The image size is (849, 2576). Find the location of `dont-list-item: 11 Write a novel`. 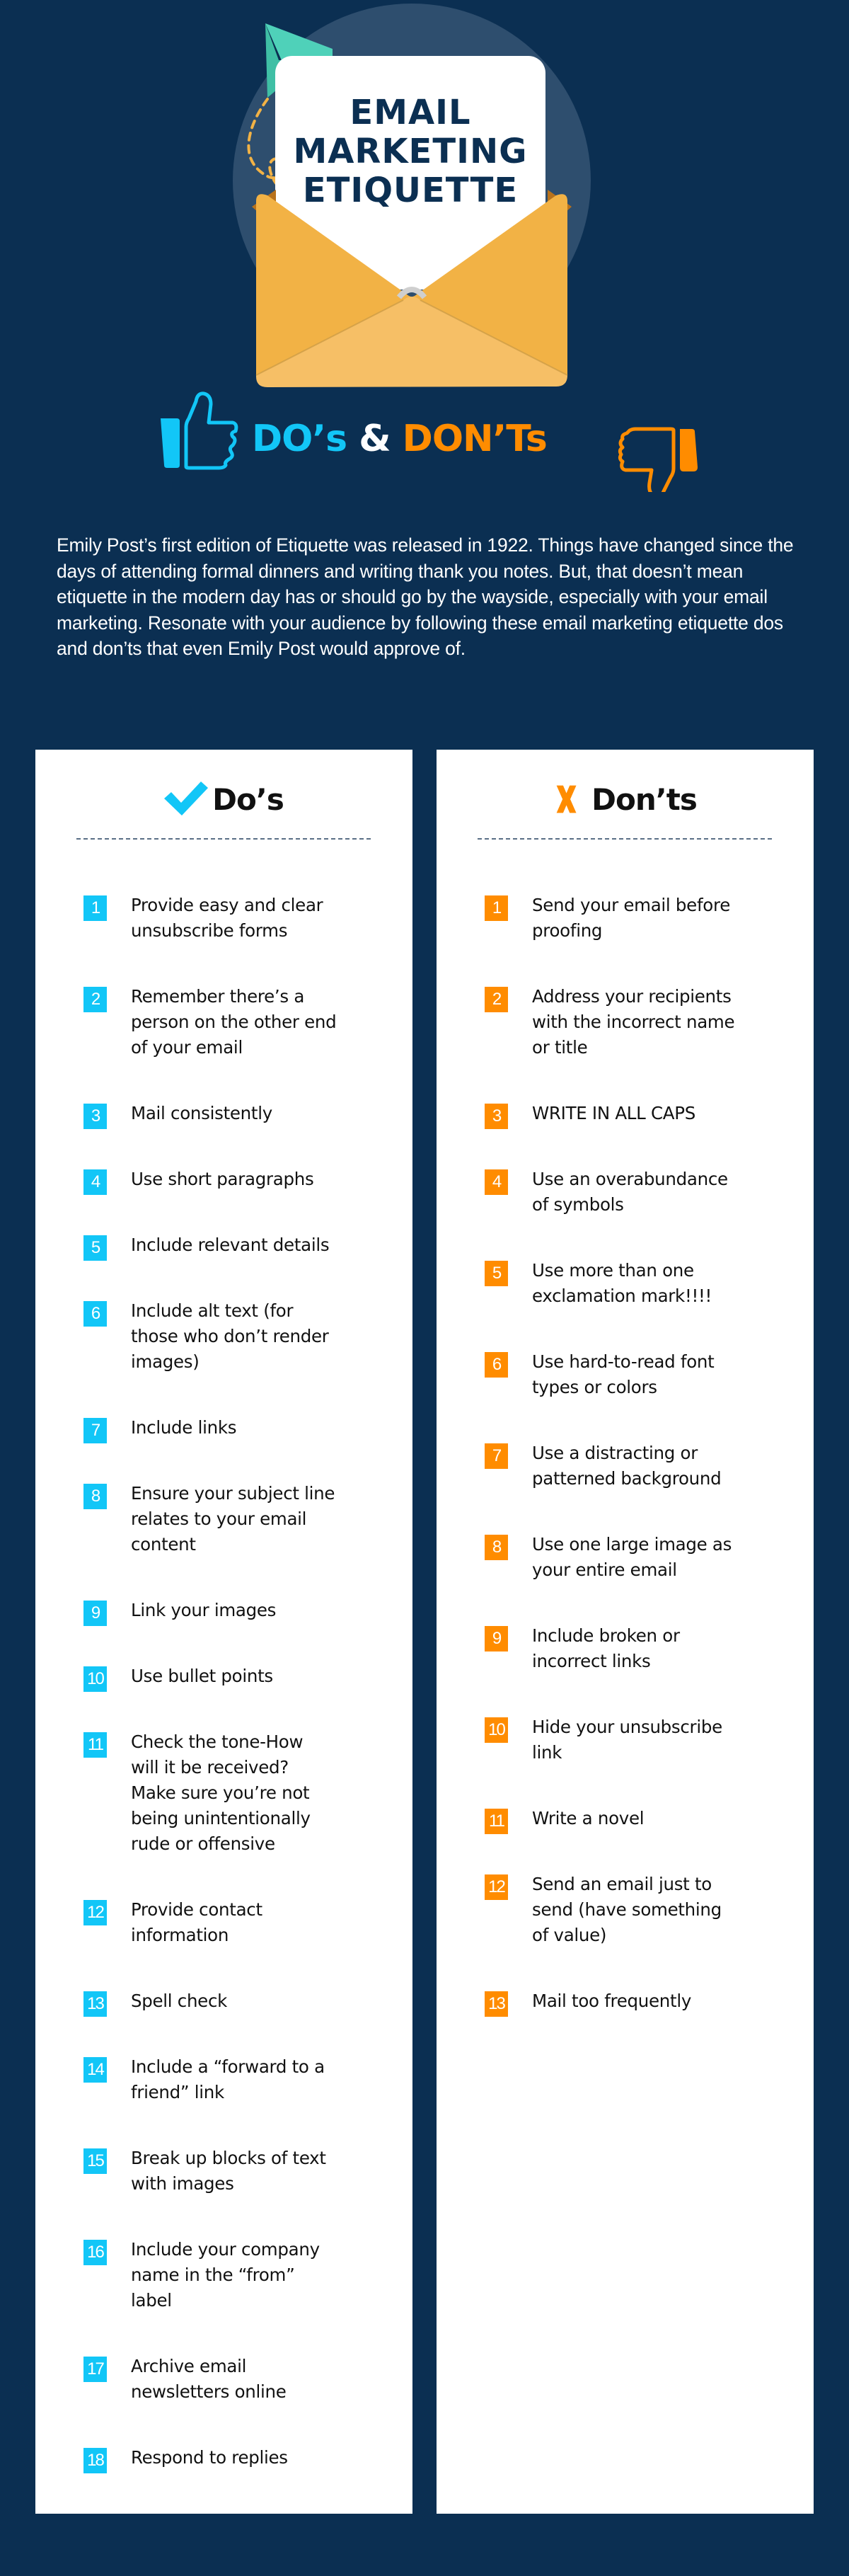

dont-list-item: 11 Write a novel is located at coordinates (626, 1820).